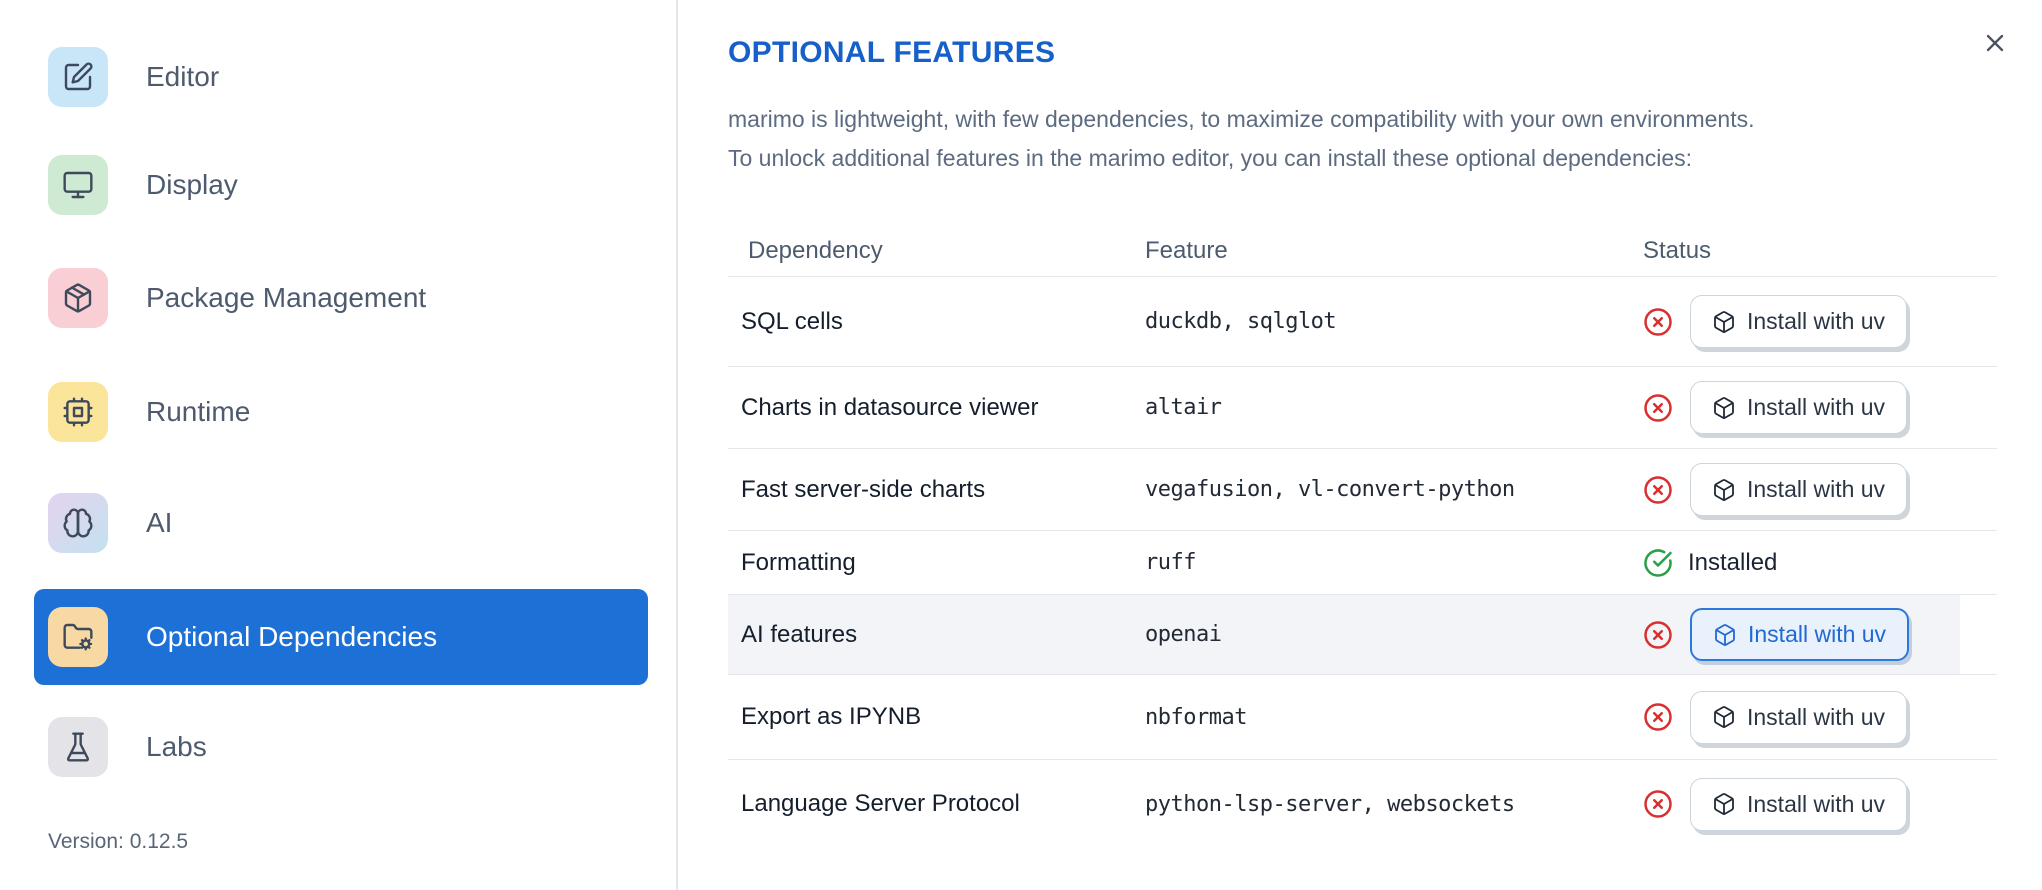  I want to click on dependency-cell: AI features, so click(799, 634).